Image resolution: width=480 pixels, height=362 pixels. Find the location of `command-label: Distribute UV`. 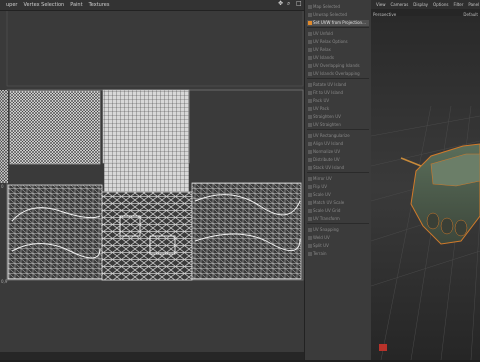

command-label: Distribute UV is located at coordinates (326, 159).